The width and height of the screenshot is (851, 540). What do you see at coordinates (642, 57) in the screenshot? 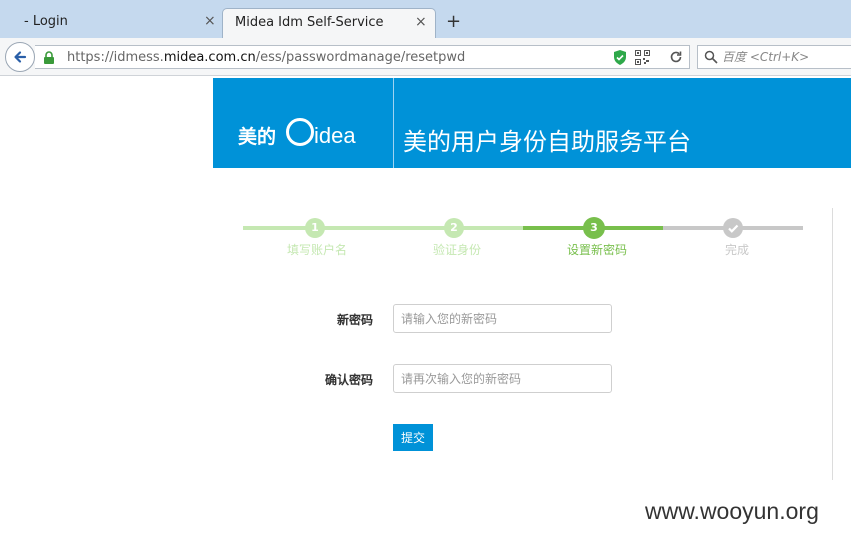
I see `qr-code-icon` at bounding box center [642, 57].